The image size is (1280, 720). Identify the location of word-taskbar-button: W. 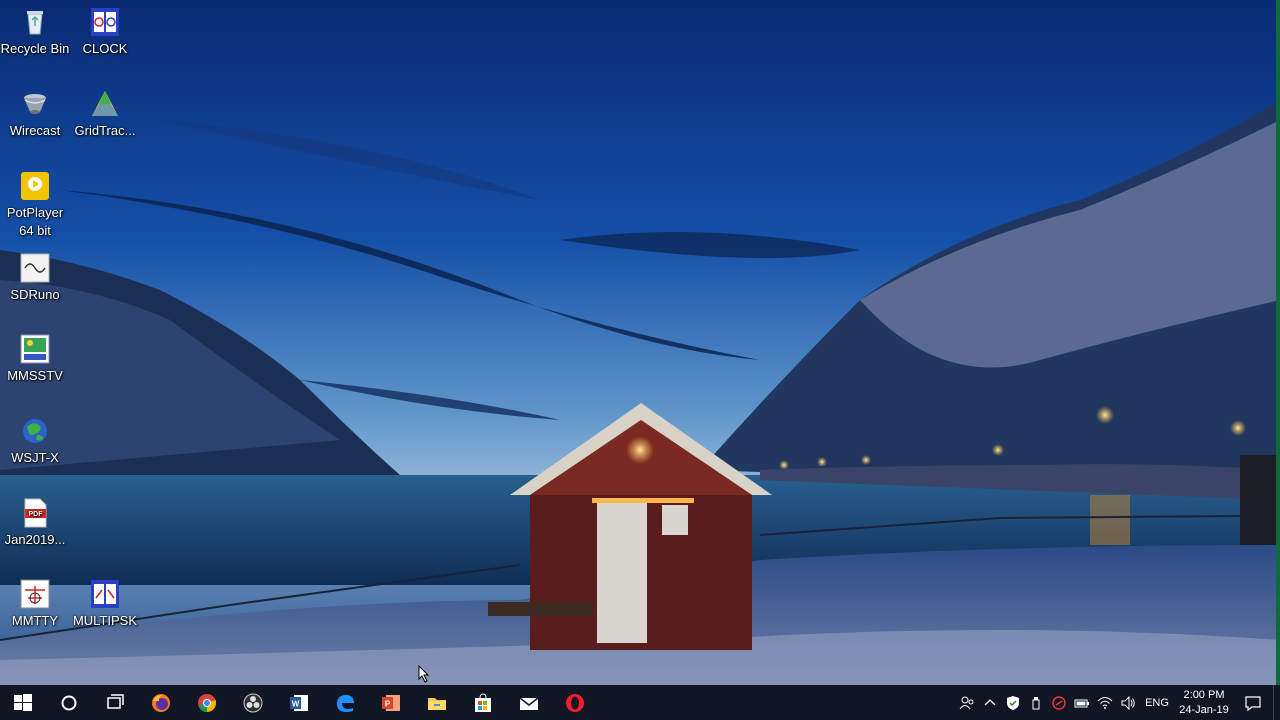
(299, 702).